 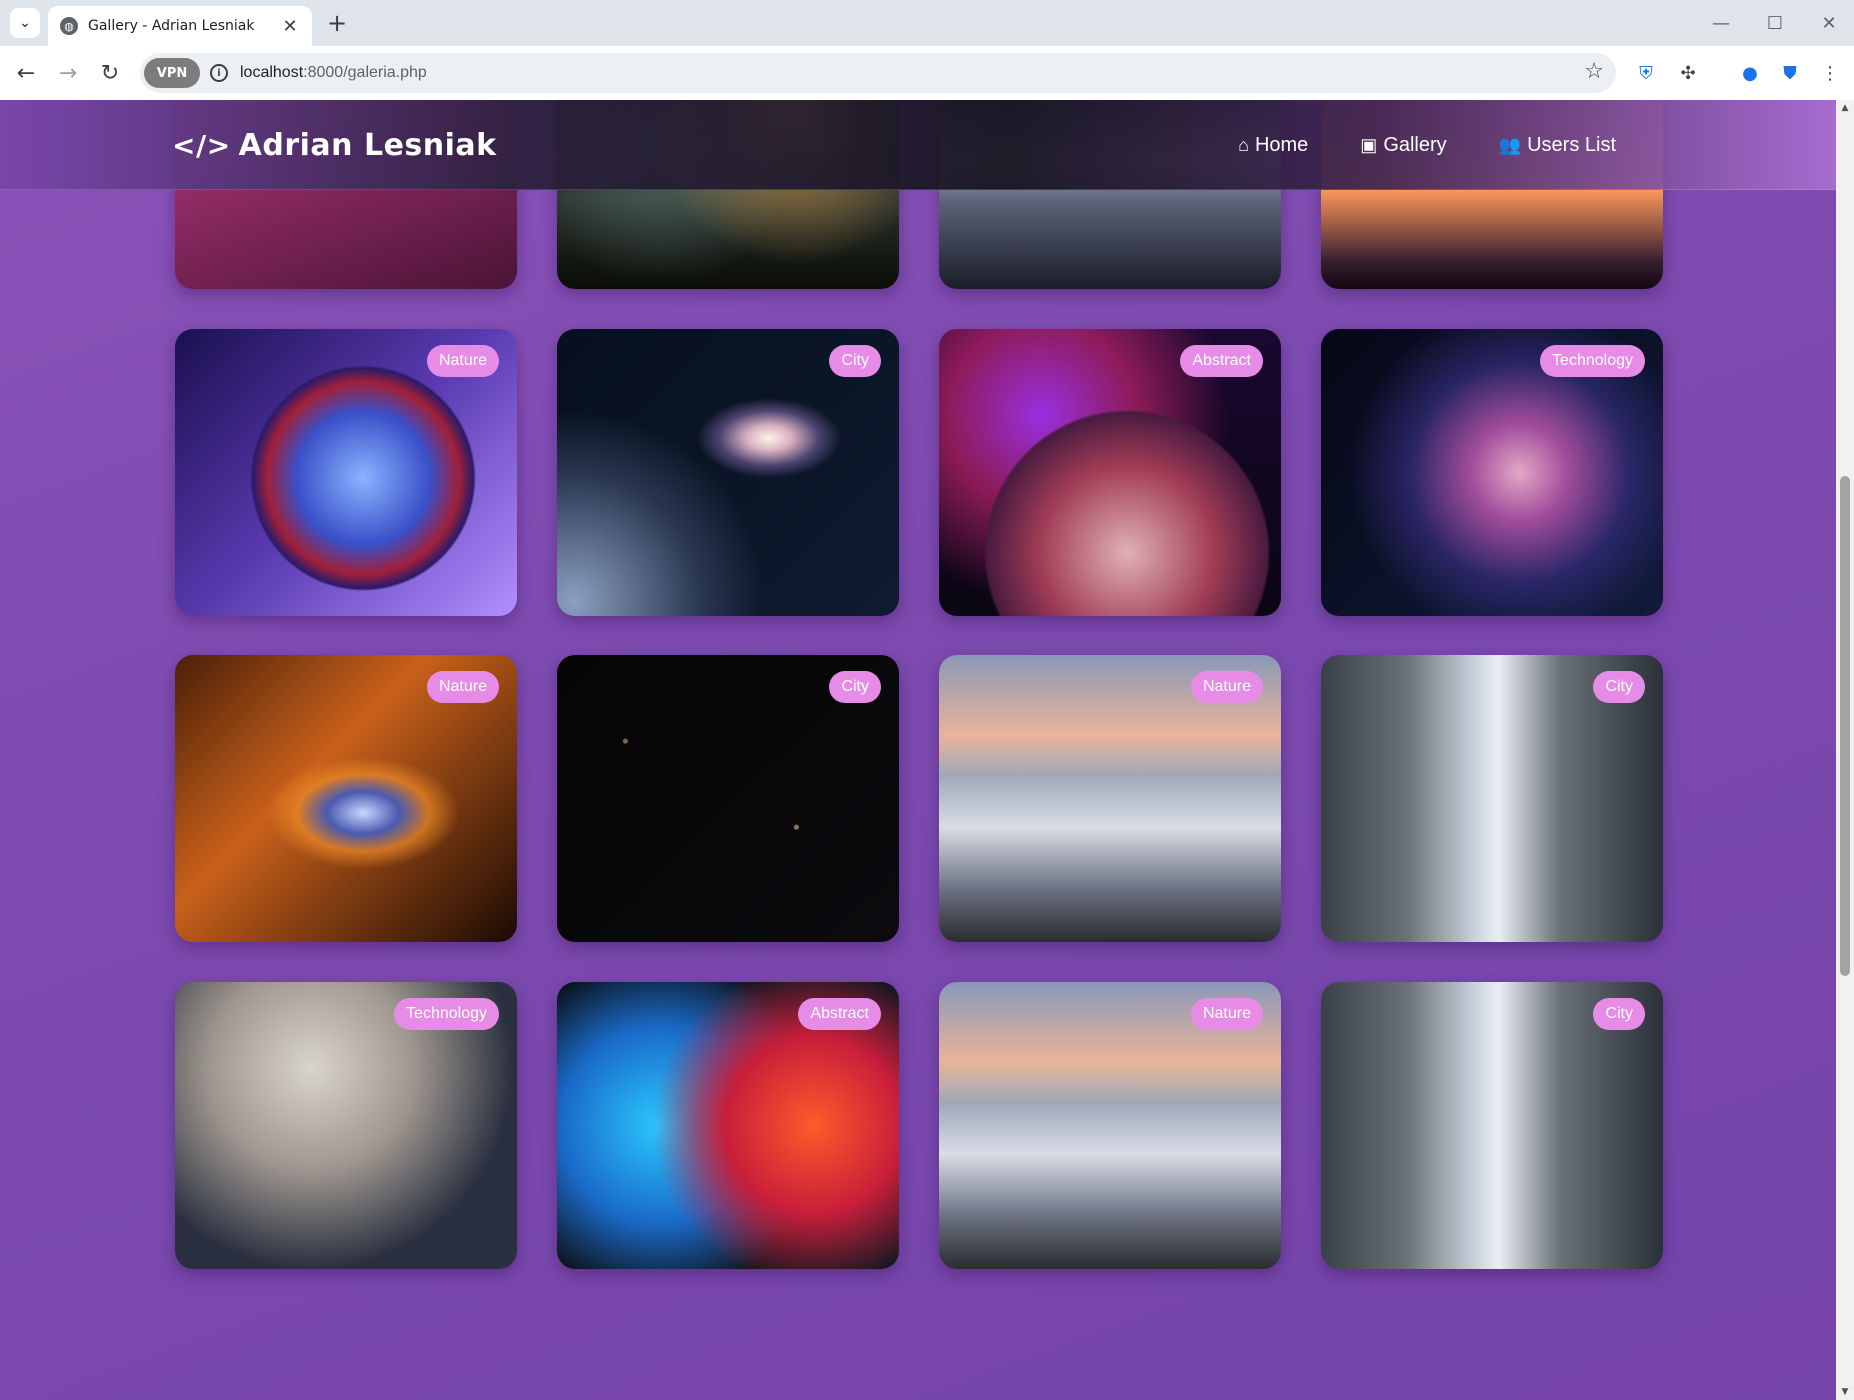 What do you see at coordinates (367, 145) in the screenshot?
I see `logo-text: Adrian Lesniak` at bounding box center [367, 145].